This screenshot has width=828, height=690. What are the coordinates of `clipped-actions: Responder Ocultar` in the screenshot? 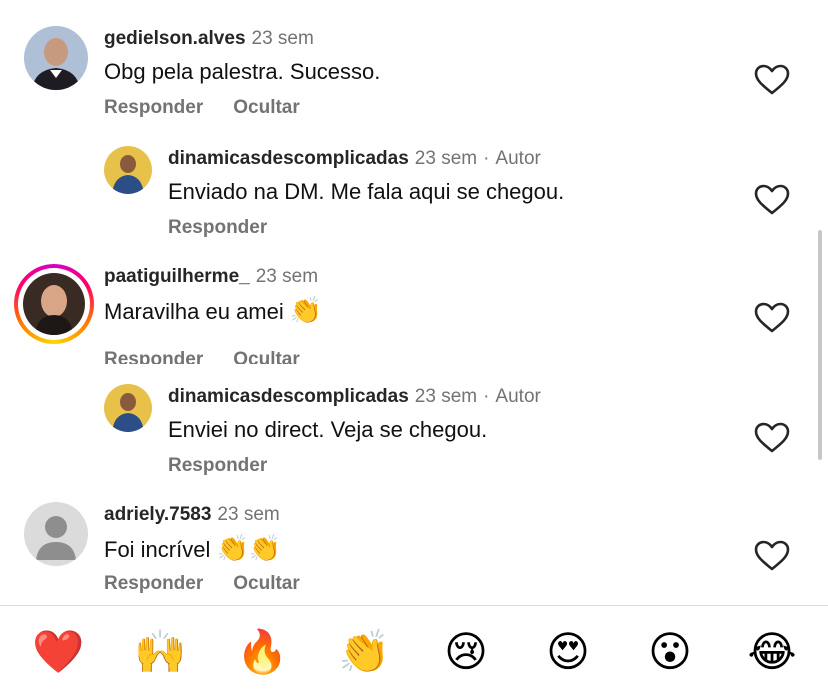 It's located at (414, 352).